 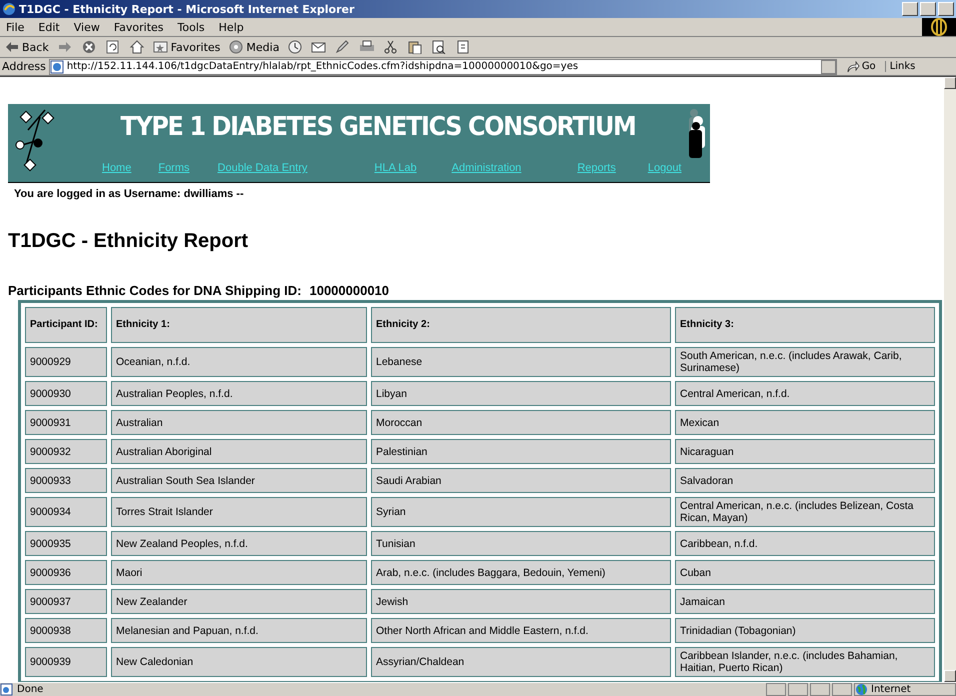 I want to click on table-cell: Caribbean, n.f.d., so click(x=805, y=543).